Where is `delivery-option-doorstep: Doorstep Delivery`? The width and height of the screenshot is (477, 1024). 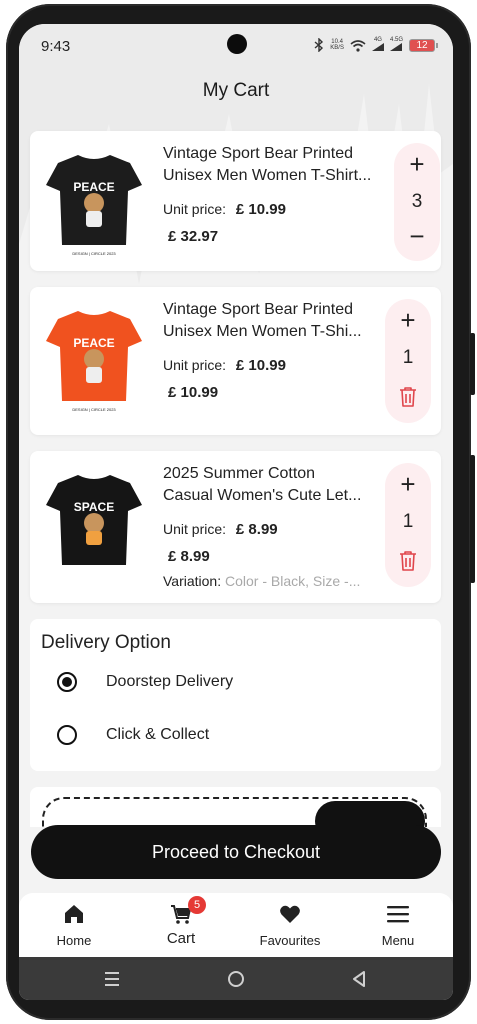
delivery-option-doorstep: Doorstep Delivery is located at coordinates (145, 682).